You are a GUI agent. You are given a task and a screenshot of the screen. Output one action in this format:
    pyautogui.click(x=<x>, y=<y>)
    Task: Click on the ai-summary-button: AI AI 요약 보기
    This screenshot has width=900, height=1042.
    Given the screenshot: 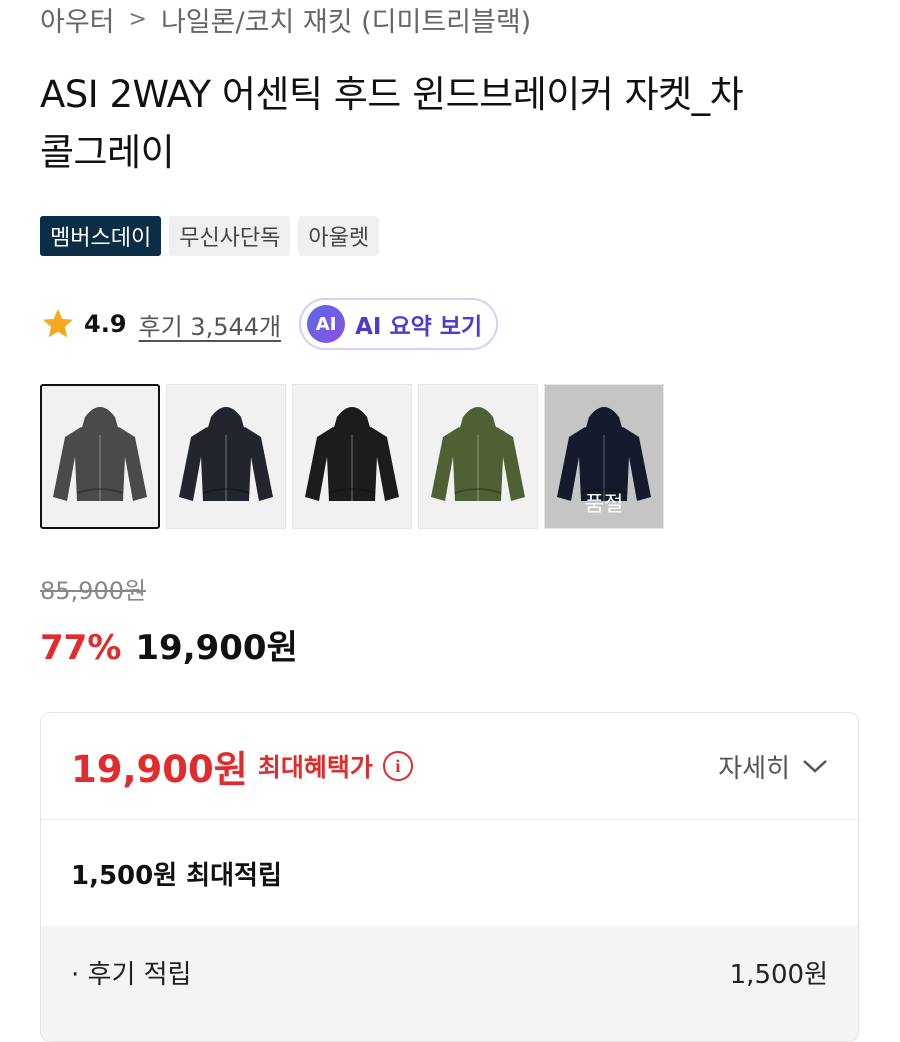 What is the action you would take?
    pyautogui.click(x=399, y=324)
    